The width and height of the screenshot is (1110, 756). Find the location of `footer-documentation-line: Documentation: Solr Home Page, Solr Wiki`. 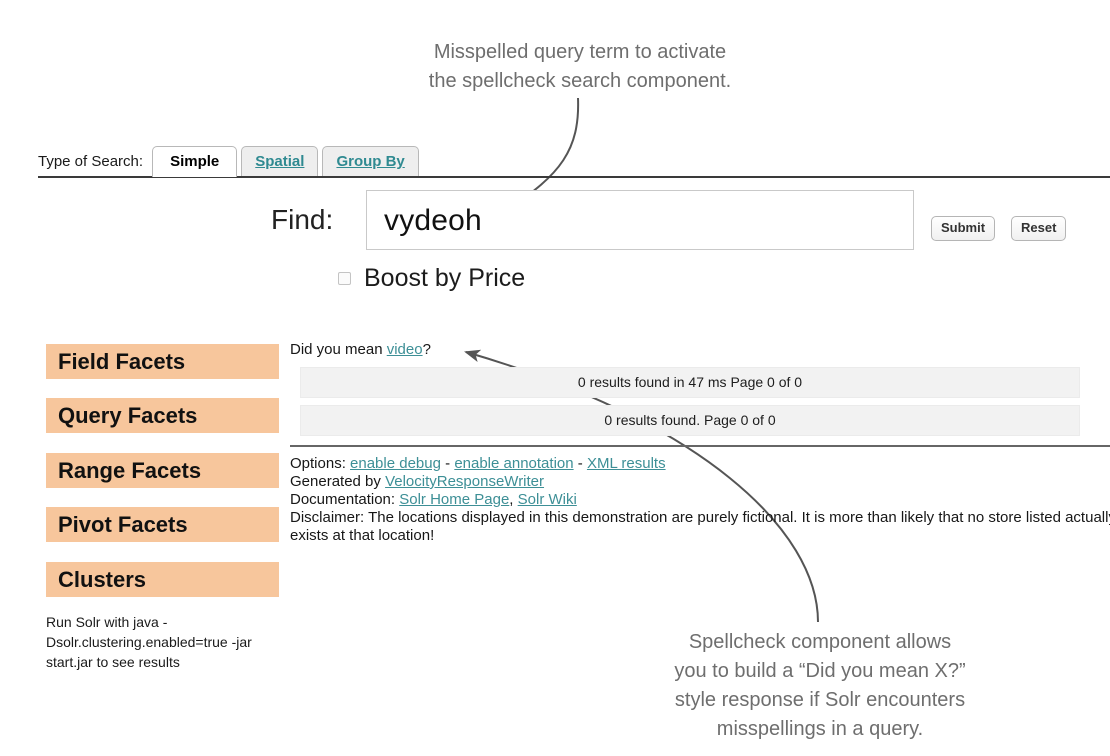

footer-documentation-line: Documentation: Solr Home Page, Solr Wiki is located at coordinates (700, 500).